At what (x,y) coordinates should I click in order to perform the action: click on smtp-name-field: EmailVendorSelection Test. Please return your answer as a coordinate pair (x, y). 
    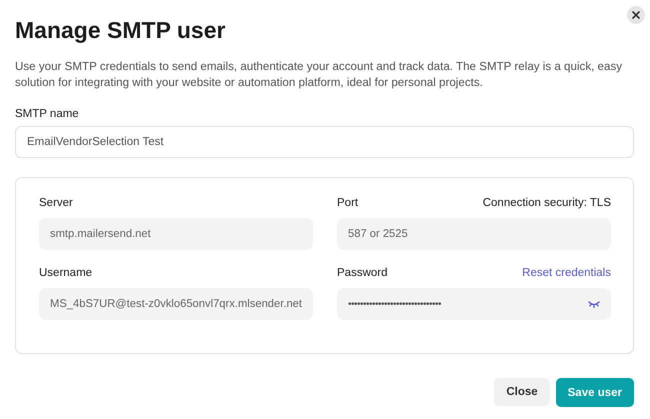
    Looking at the image, I should click on (324, 142).